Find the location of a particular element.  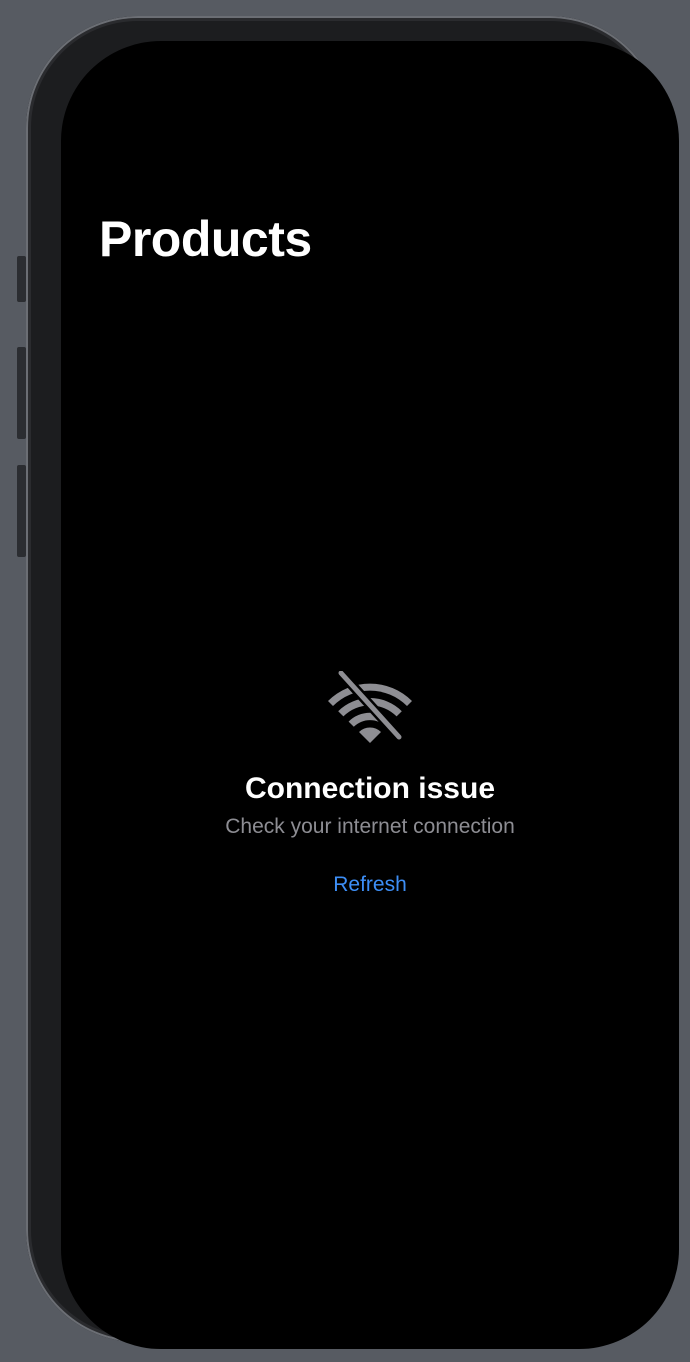

page-title: Products is located at coordinates (205, 239).